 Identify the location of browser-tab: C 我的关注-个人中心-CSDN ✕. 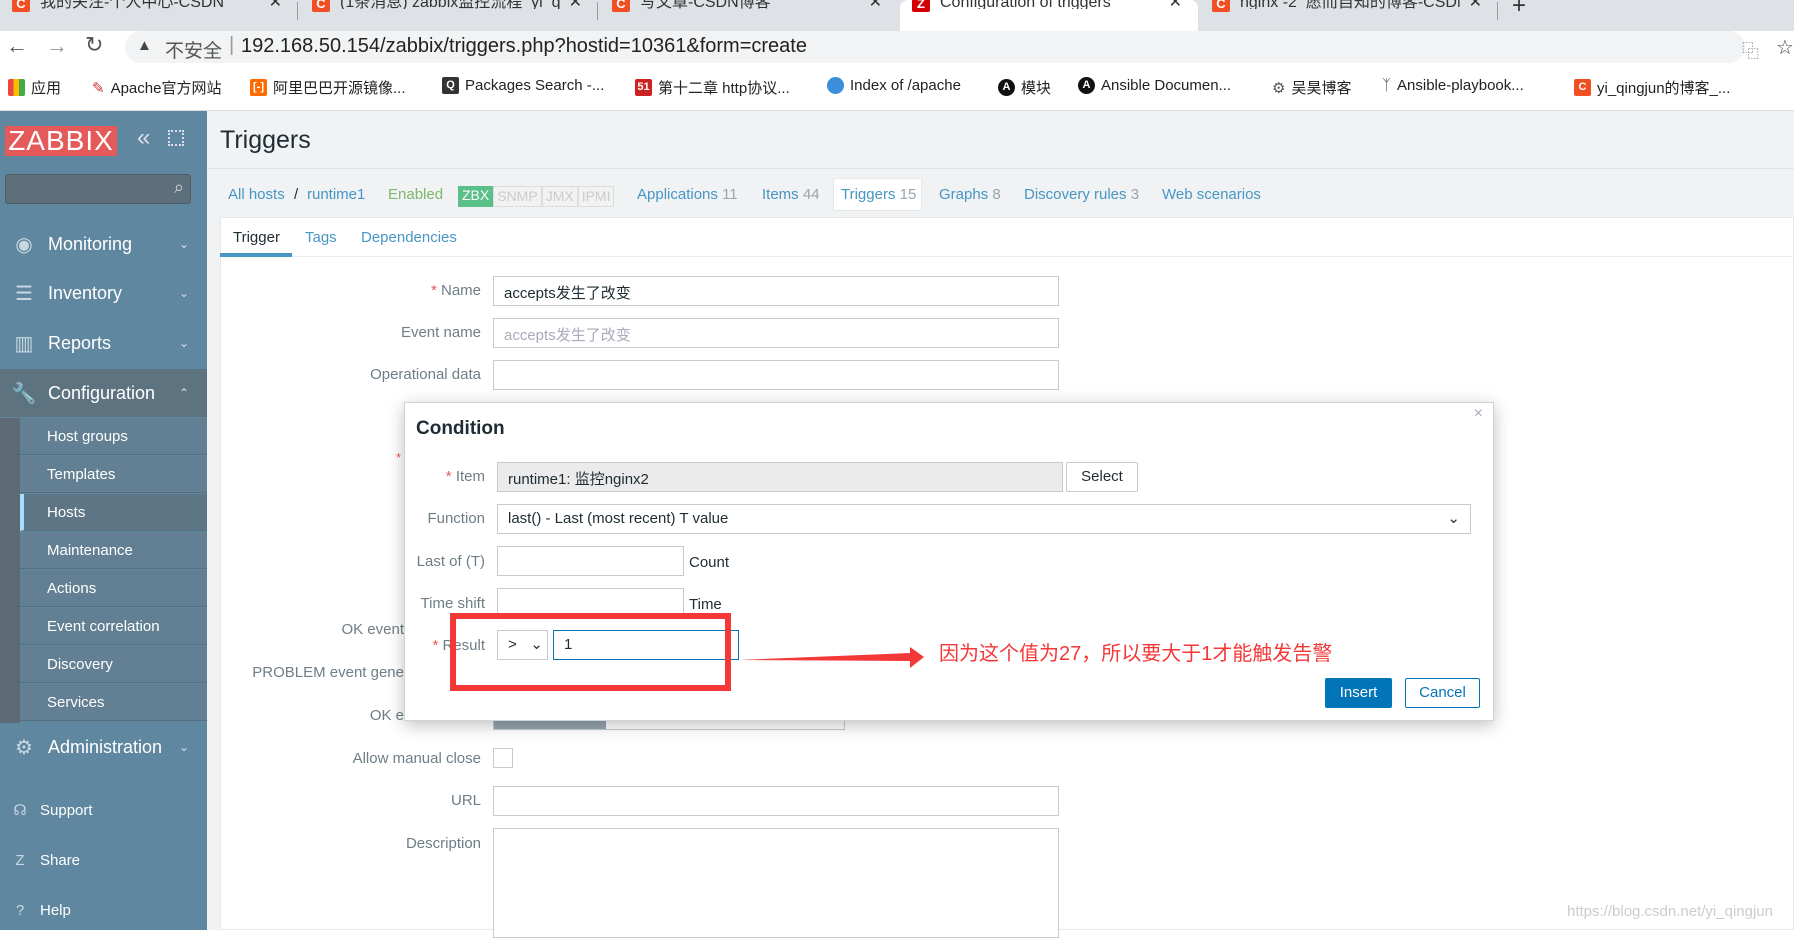
(149, 15).